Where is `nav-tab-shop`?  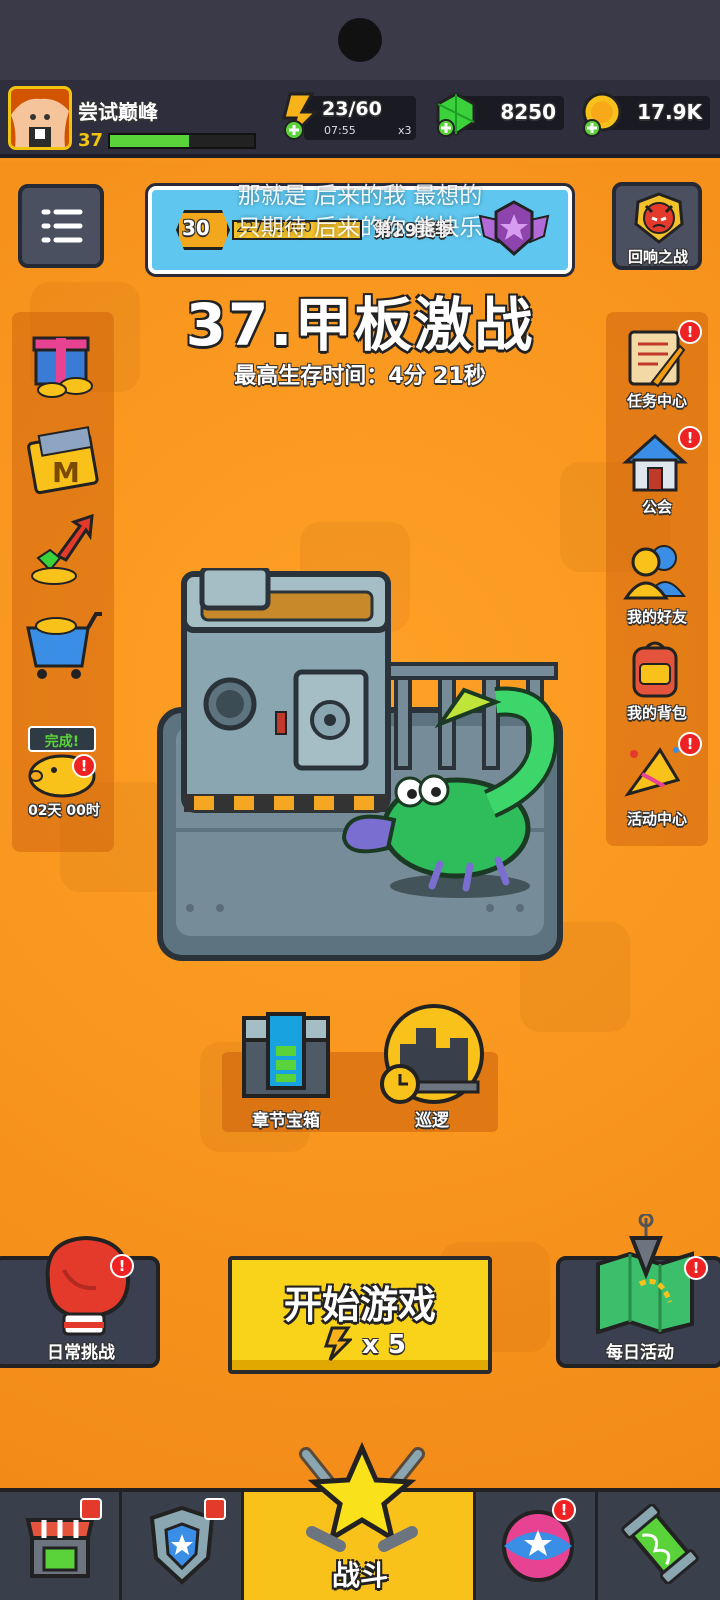 nav-tab-shop is located at coordinates (61, 1546).